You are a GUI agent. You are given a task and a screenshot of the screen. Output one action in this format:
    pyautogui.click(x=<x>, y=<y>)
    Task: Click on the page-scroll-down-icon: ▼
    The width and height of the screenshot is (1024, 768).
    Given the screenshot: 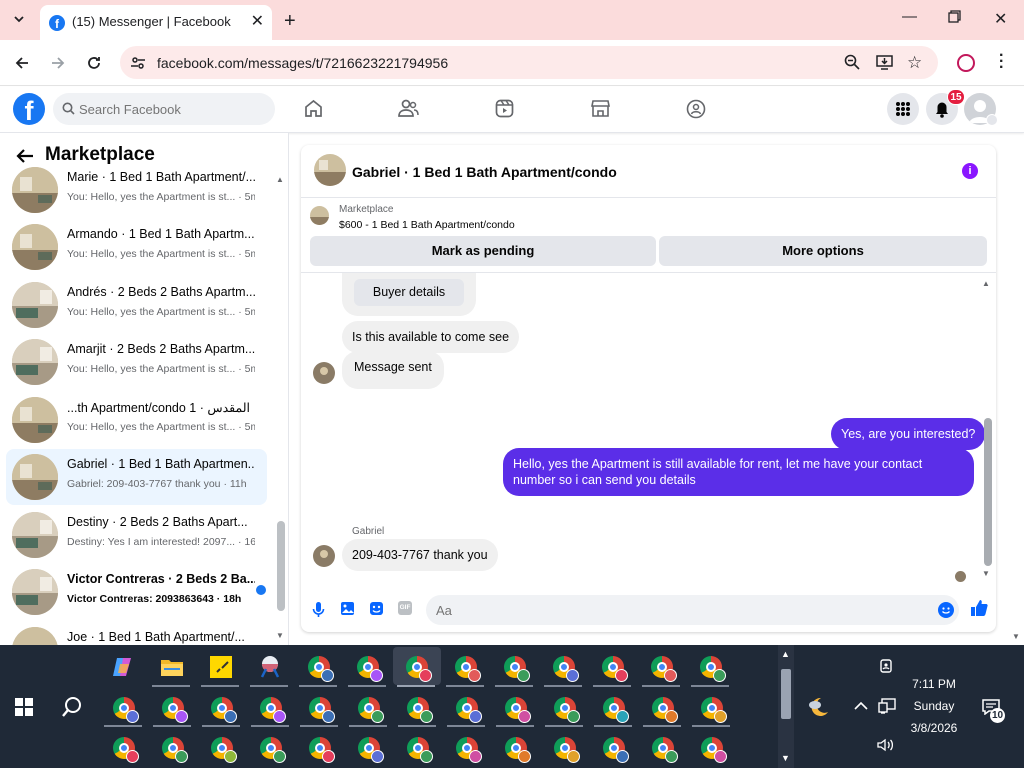 What is the action you would take?
    pyautogui.click(x=1016, y=636)
    